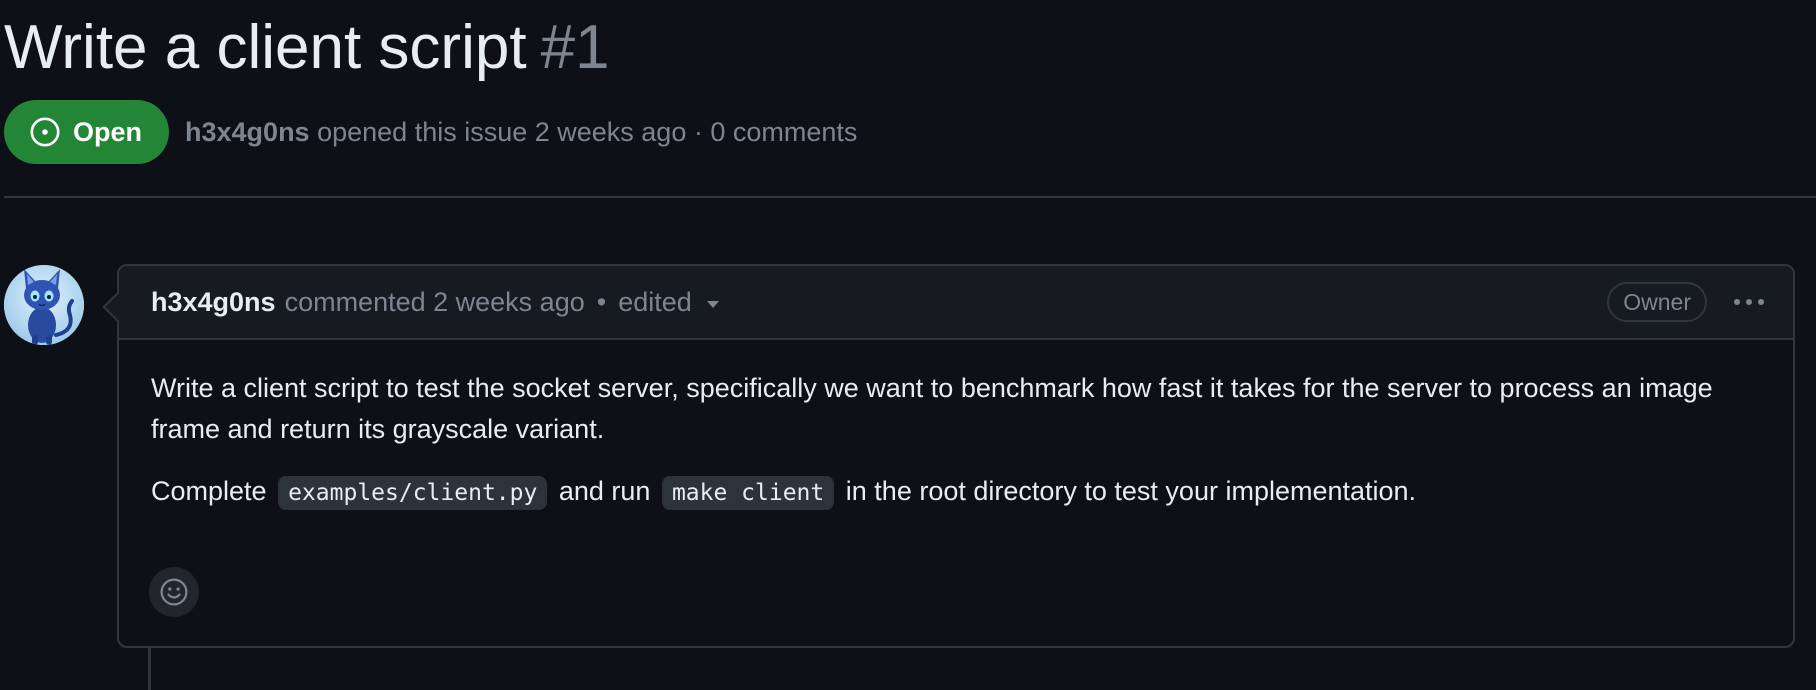 Image resolution: width=1816 pixels, height=690 pixels. Describe the element at coordinates (265, 47) in the screenshot. I see `issue-title-text: Write a client script` at that location.